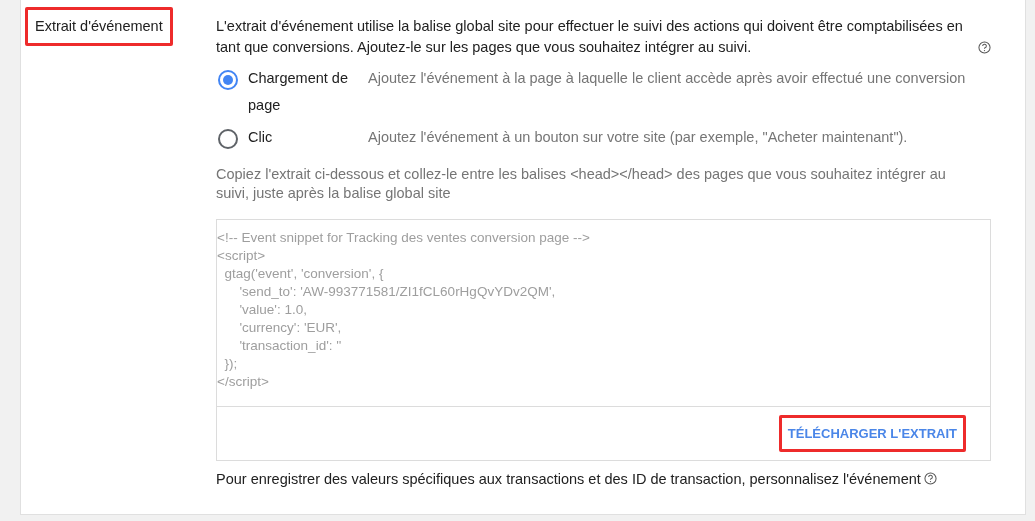 This screenshot has width=1035, height=521. Describe the element at coordinates (397, 292) in the screenshot. I see `code-line: 'send_to': 'AW-993771581/ZI1fCL60rHgQvYDv2QM',` at that location.